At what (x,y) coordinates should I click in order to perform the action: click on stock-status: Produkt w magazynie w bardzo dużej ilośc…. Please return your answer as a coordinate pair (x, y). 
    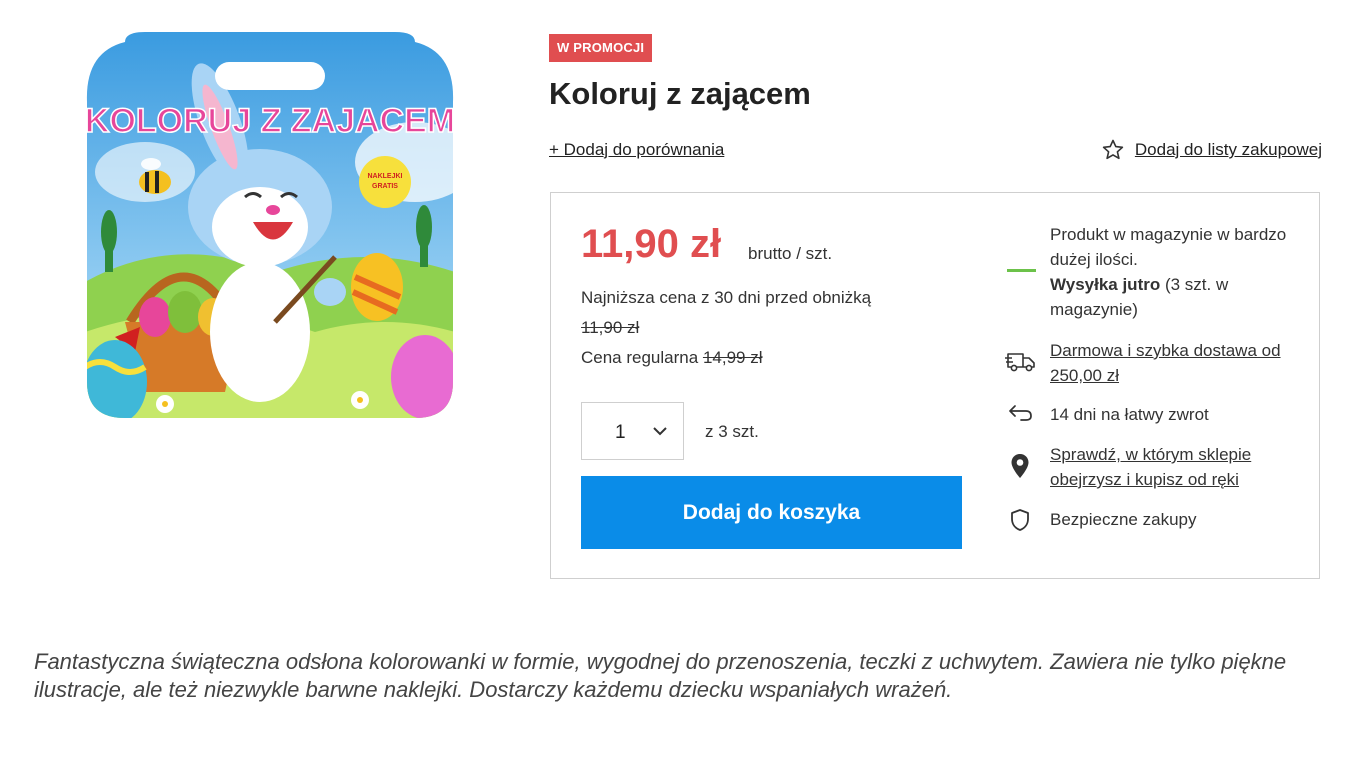
    Looking at the image, I should click on (1170, 272).